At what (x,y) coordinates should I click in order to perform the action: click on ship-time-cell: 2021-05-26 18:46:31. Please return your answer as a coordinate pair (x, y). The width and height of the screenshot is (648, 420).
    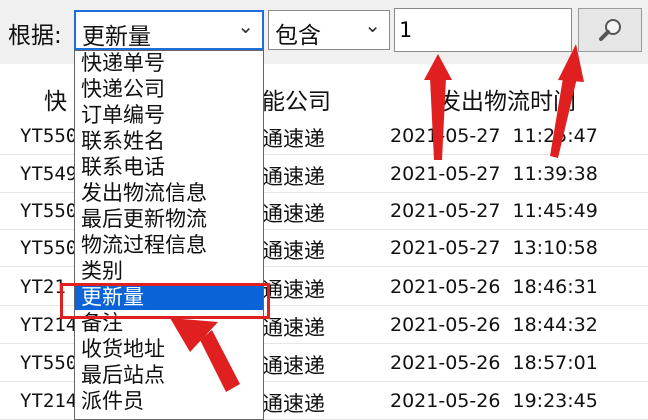
    Looking at the image, I should click on (494, 287).